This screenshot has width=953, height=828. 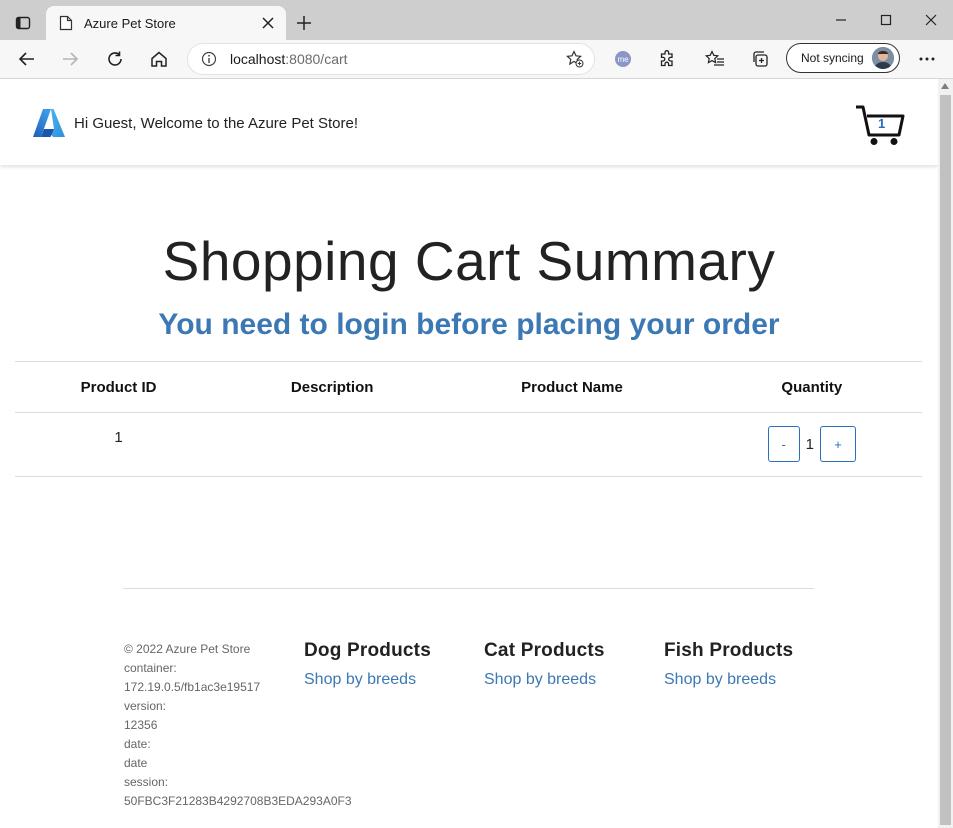 I want to click on browser-tab: Azure Pet Store, so click(x=166, y=23).